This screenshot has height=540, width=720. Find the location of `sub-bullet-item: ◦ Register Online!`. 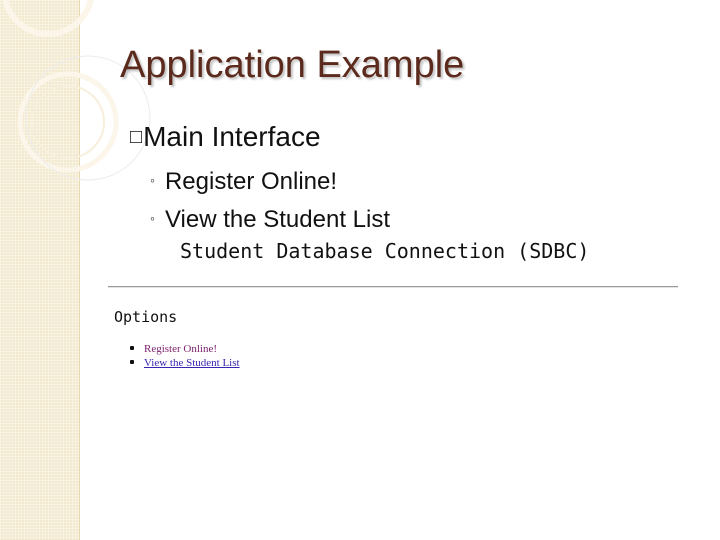

sub-bullet-item: ◦ Register Online! is located at coordinates (270, 184).